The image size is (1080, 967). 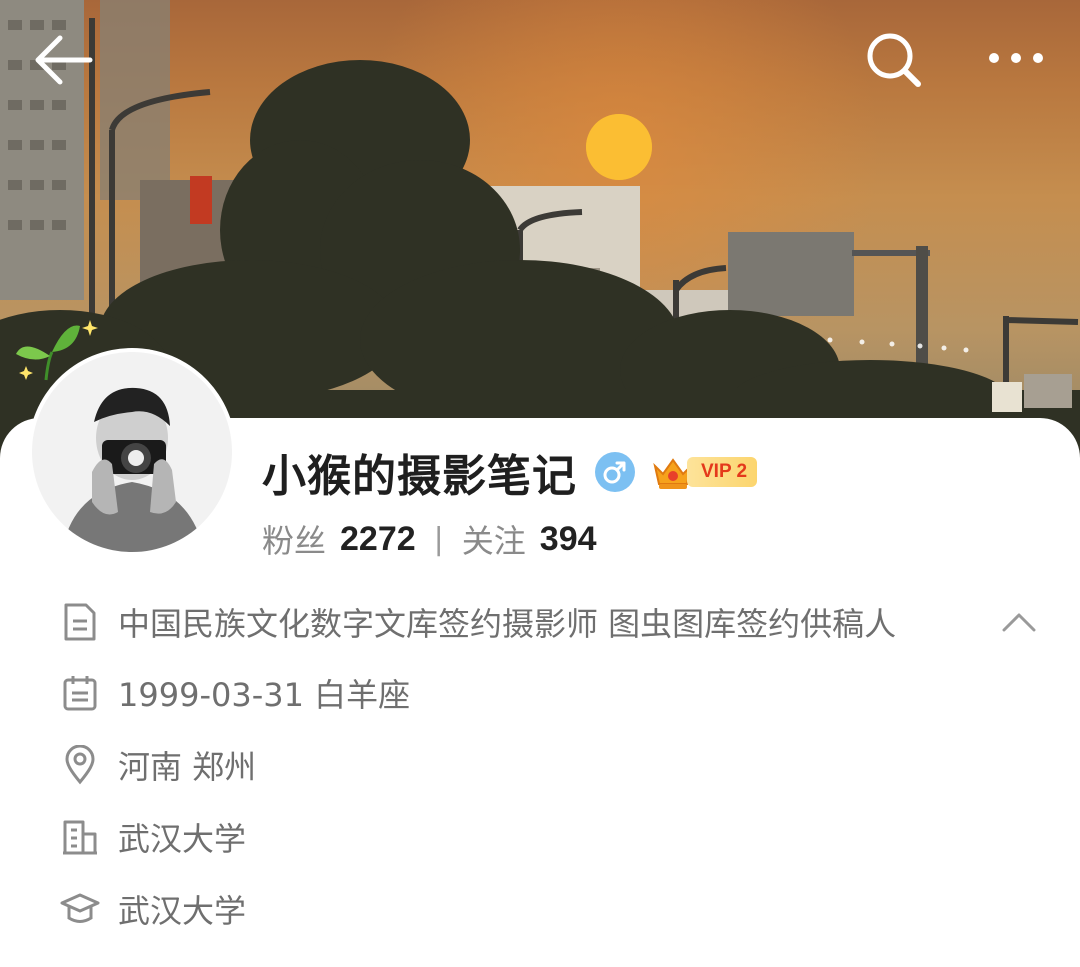 I want to click on profile-name-row: 小猴的摄影笔记 VIP 2, so click(x=510, y=472).